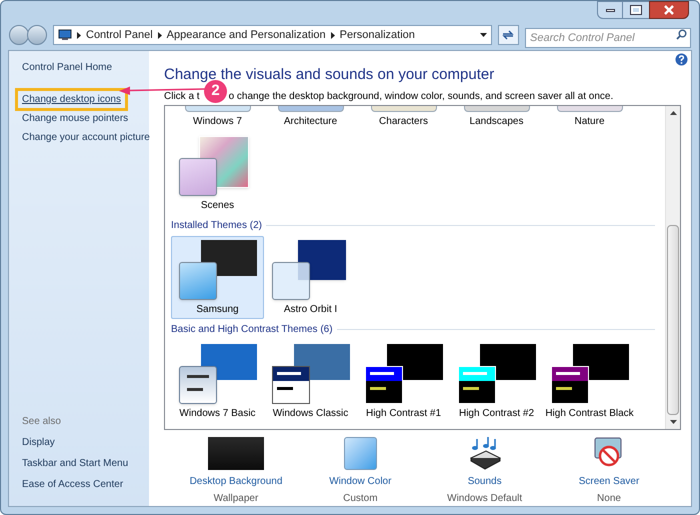 This screenshot has width=700, height=515. What do you see at coordinates (636, 10) in the screenshot?
I see `maximize-button` at bounding box center [636, 10].